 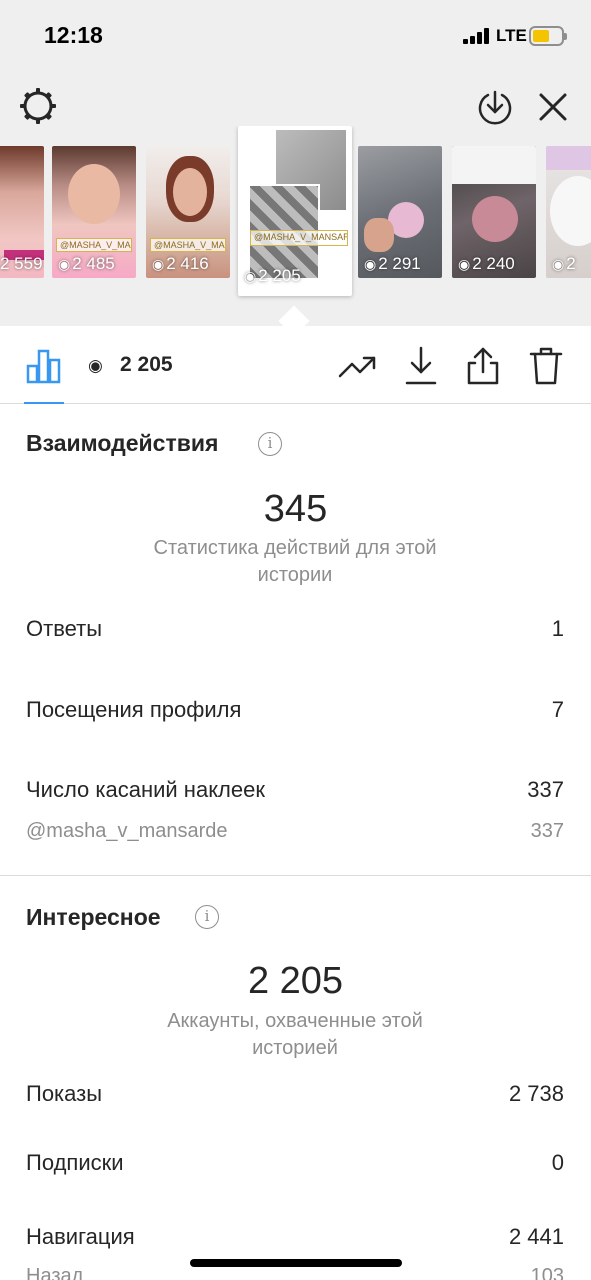 I want to click on back-label: Назад, so click(x=55, y=1272).